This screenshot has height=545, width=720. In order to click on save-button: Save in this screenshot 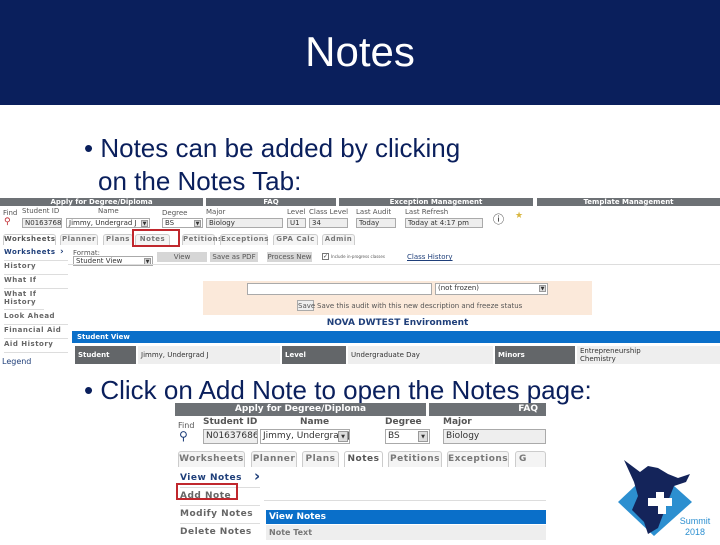, I will do `click(306, 305)`.